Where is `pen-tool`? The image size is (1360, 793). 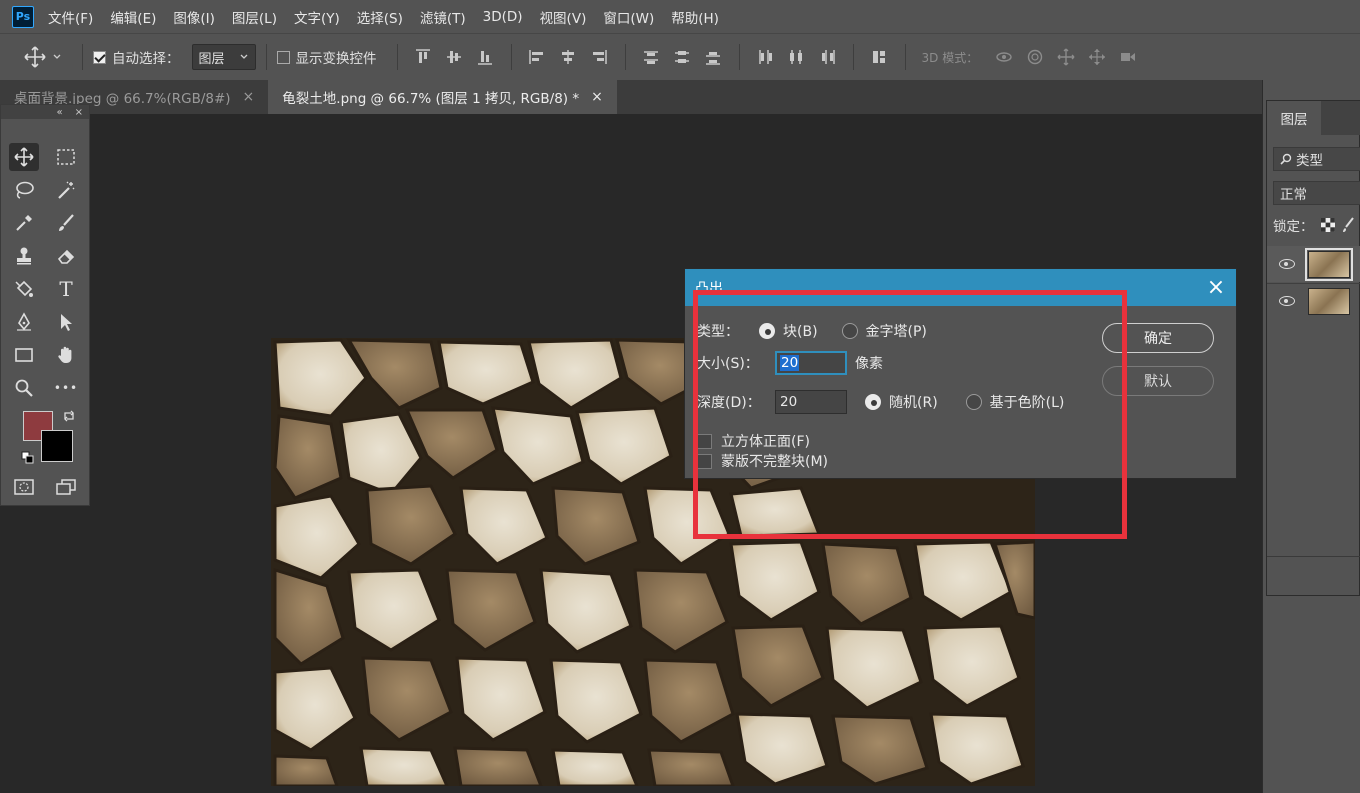
pen-tool is located at coordinates (24, 322).